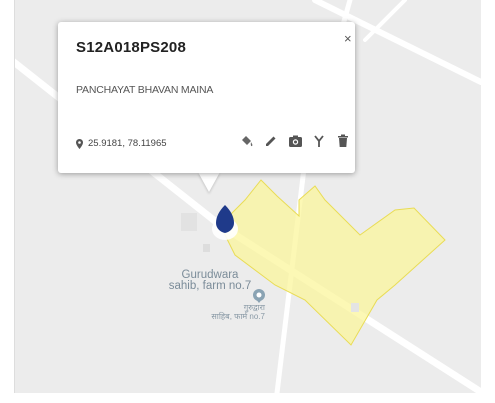 Image resolution: width=495 pixels, height=403 pixels. I want to click on camera-icon, so click(295, 141).